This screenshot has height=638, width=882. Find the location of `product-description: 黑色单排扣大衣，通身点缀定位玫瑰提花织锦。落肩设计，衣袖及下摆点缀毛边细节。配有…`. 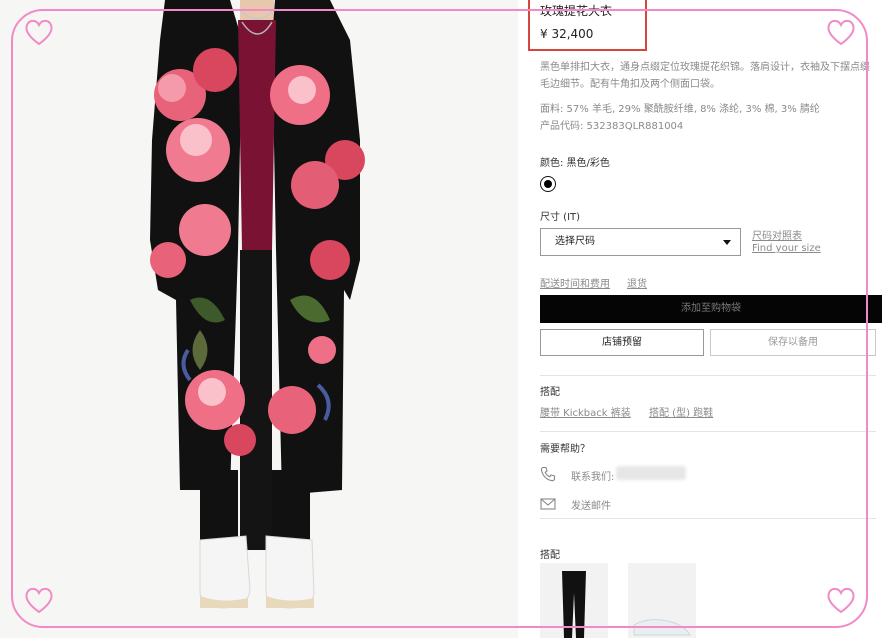

product-description: 黑色单排扣大衣，通身点缀定位玫瑰提花织锦。落肩设计，衣袖及下摆点缀毛边细节。配有… is located at coordinates (705, 76).